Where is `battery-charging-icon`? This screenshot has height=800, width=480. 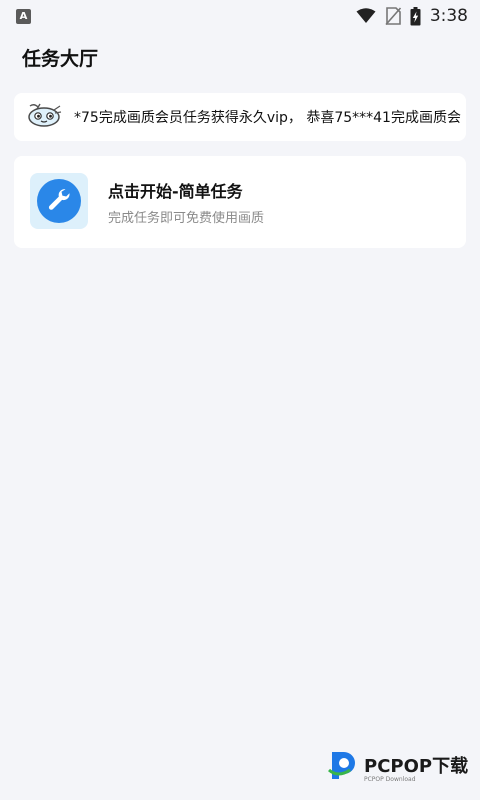 battery-charging-icon is located at coordinates (415, 16).